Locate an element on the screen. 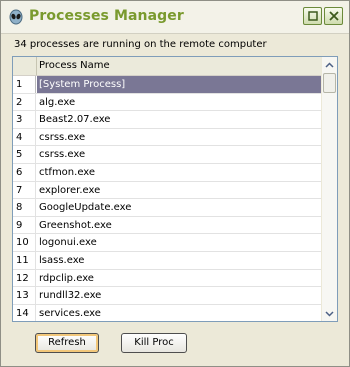  row-number: 13 is located at coordinates (24, 295).